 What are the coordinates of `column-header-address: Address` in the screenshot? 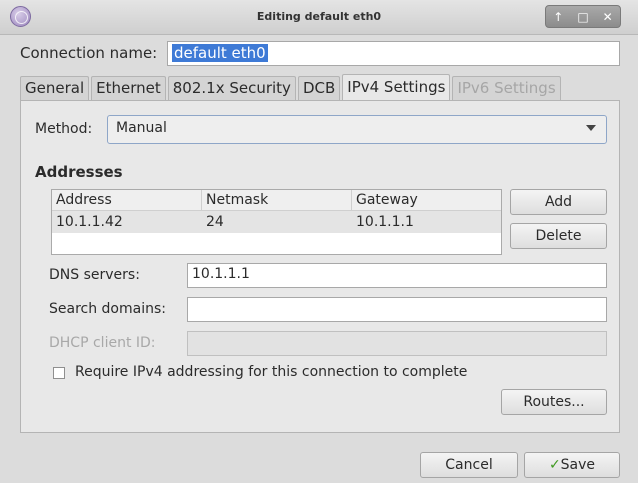 It's located at (127, 200).